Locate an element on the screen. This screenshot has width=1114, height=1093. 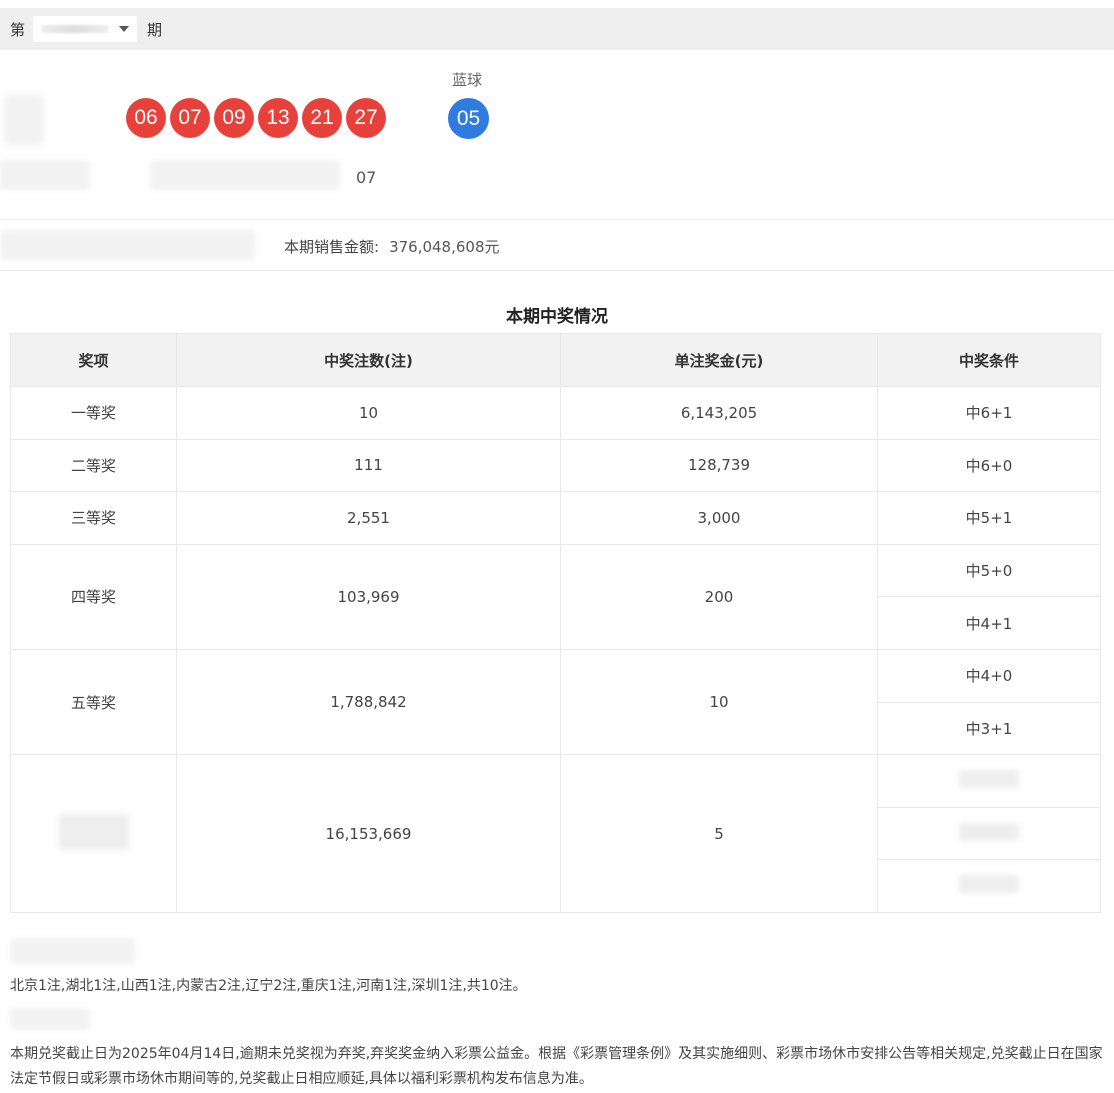
issue-prefix: 第 is located at coordinates (18, 29).